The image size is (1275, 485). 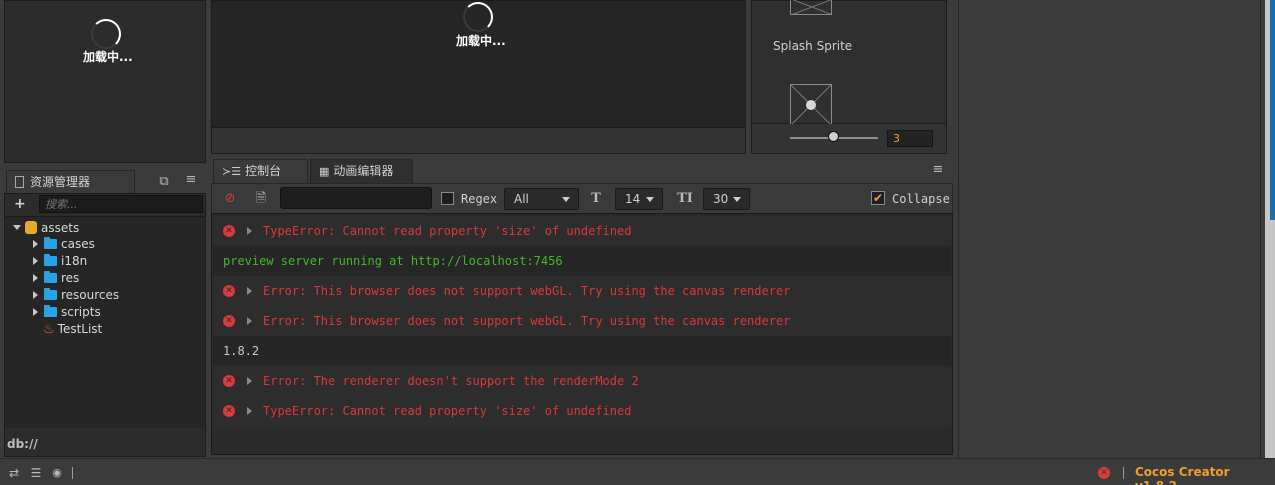 What do you see at coordinates (1270, 229) in the screenshot?
I see `window-right-edge` at bounding box center [1270, 229].